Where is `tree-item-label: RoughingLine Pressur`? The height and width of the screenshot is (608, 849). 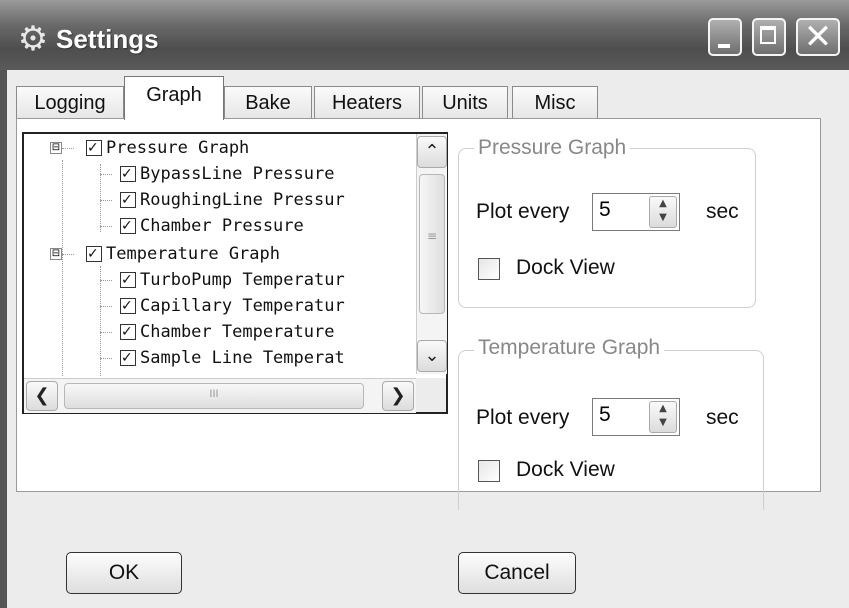 tree-item-label: RoughingLine Pressur is located at coordinates (242, 200).